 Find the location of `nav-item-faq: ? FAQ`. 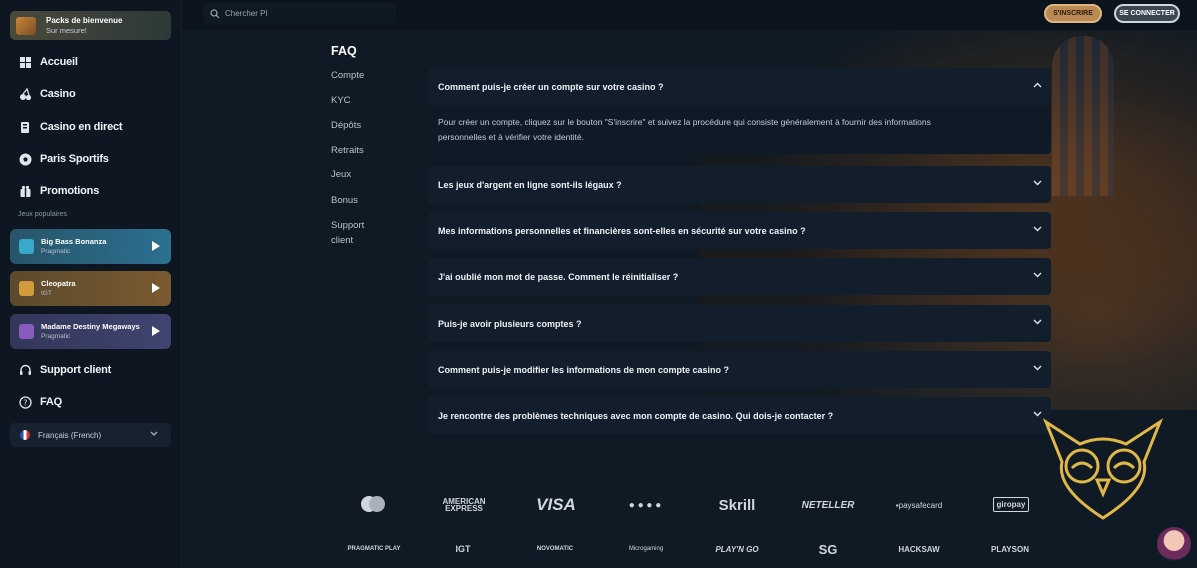

nav-item-faq: ? FAQ is located at coordinates (40, 402).